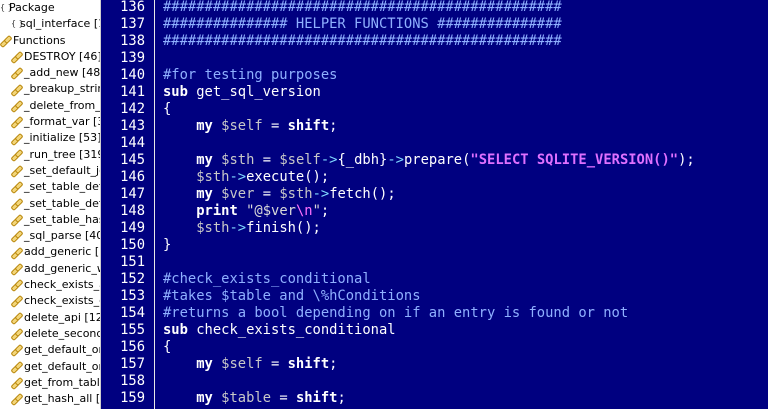 The height and width of the screenshot is (409, 768). I want to click on tree-item: add_generic_w, so click(50, 269).